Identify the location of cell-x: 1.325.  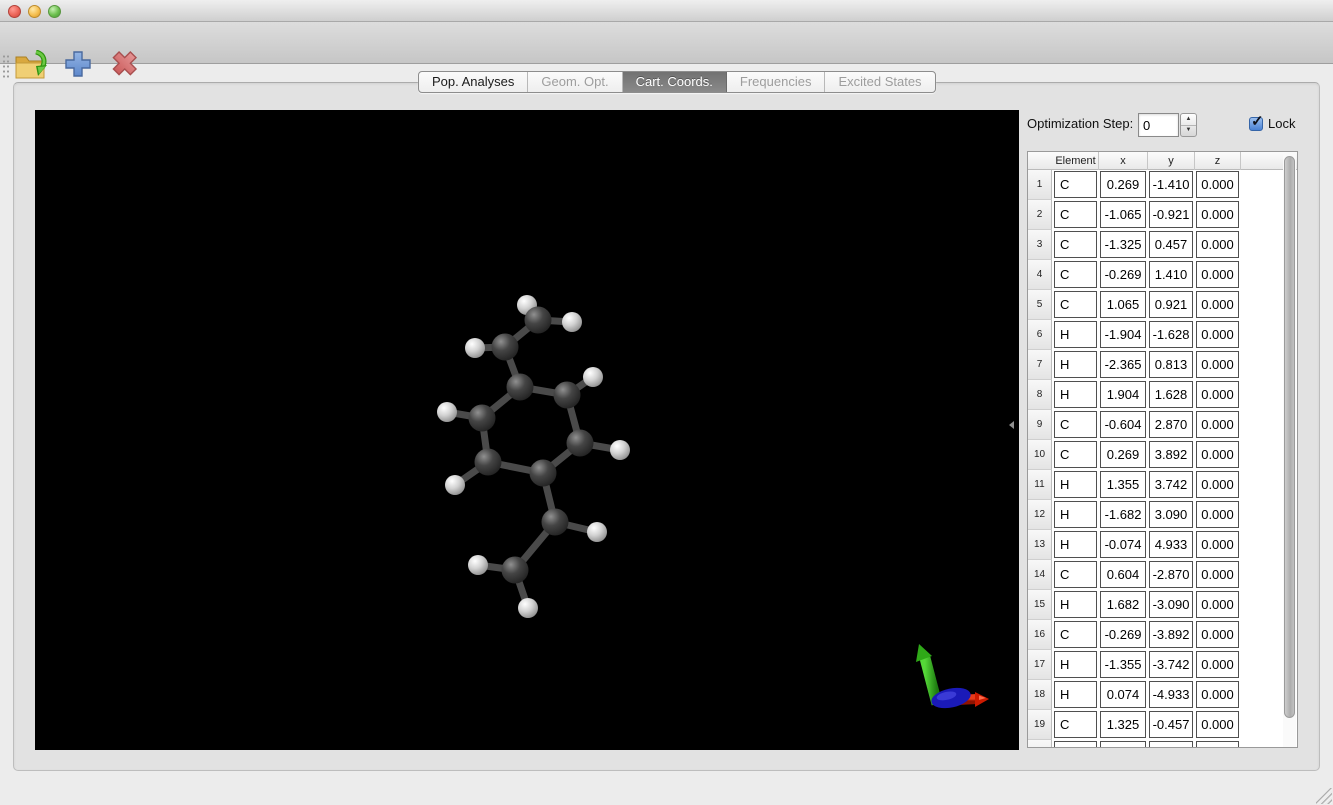
(1123, 724).